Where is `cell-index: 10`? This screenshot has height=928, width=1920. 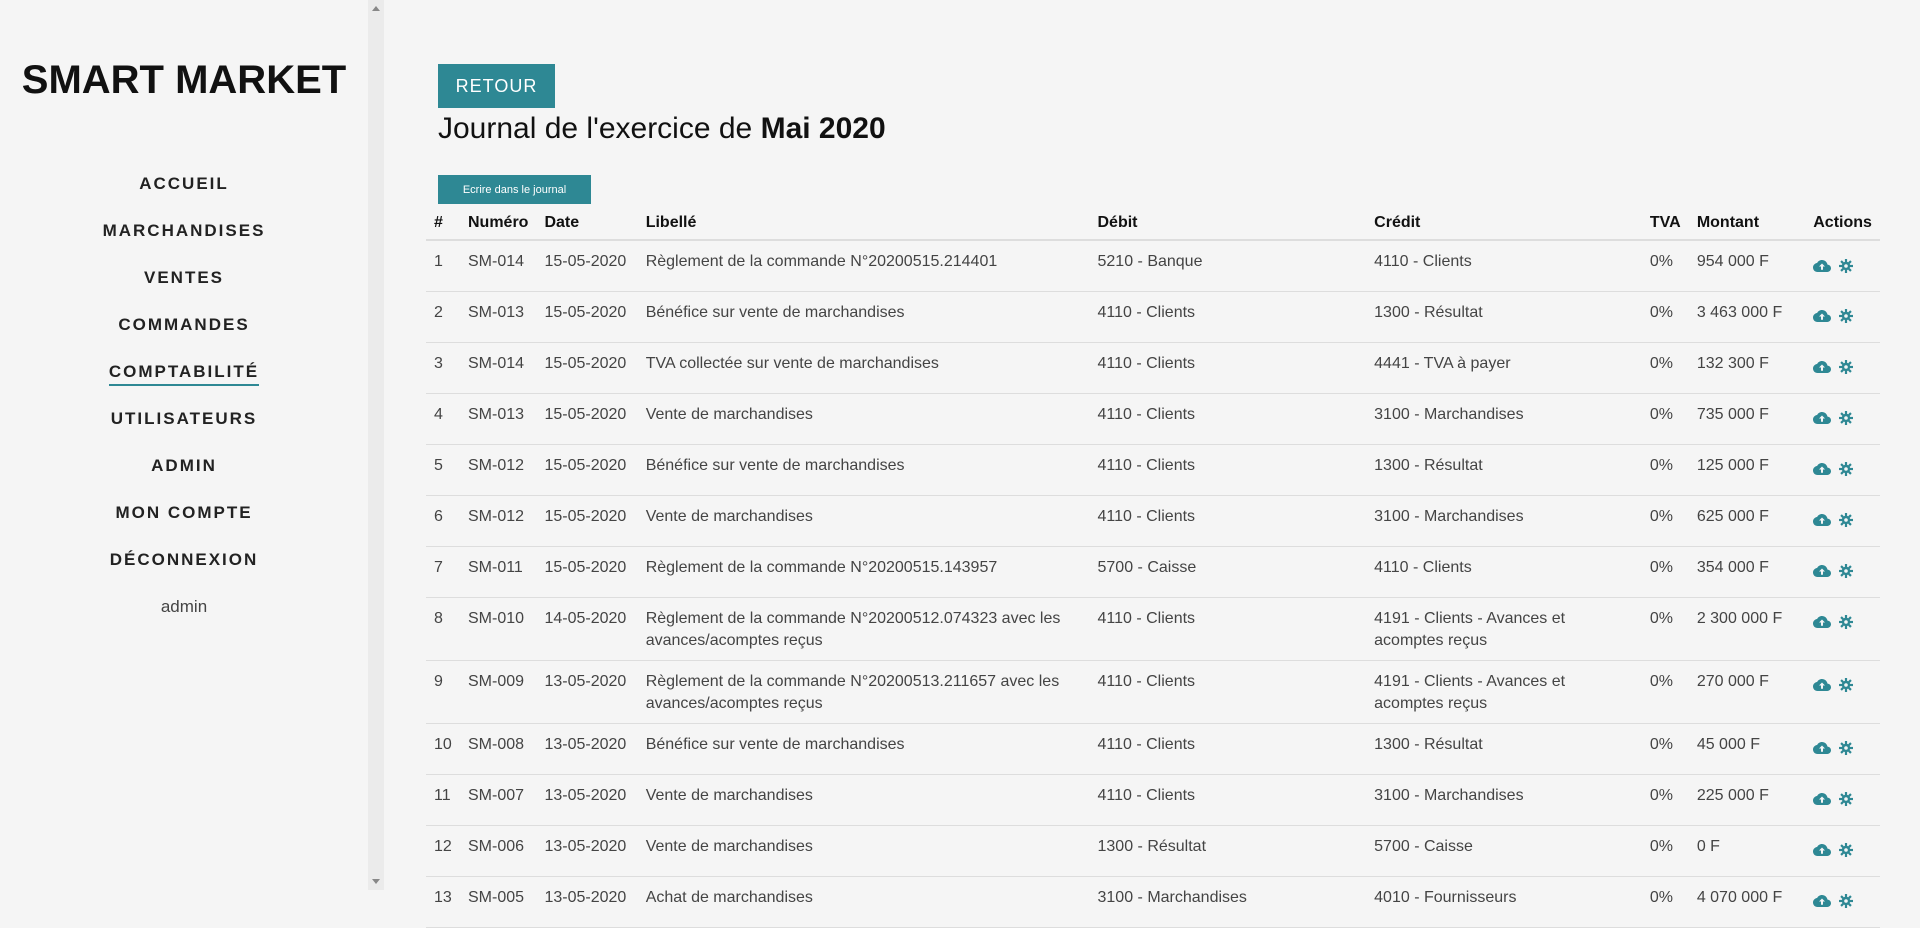 cell-index: 10 is located at coordinates (443, 749).